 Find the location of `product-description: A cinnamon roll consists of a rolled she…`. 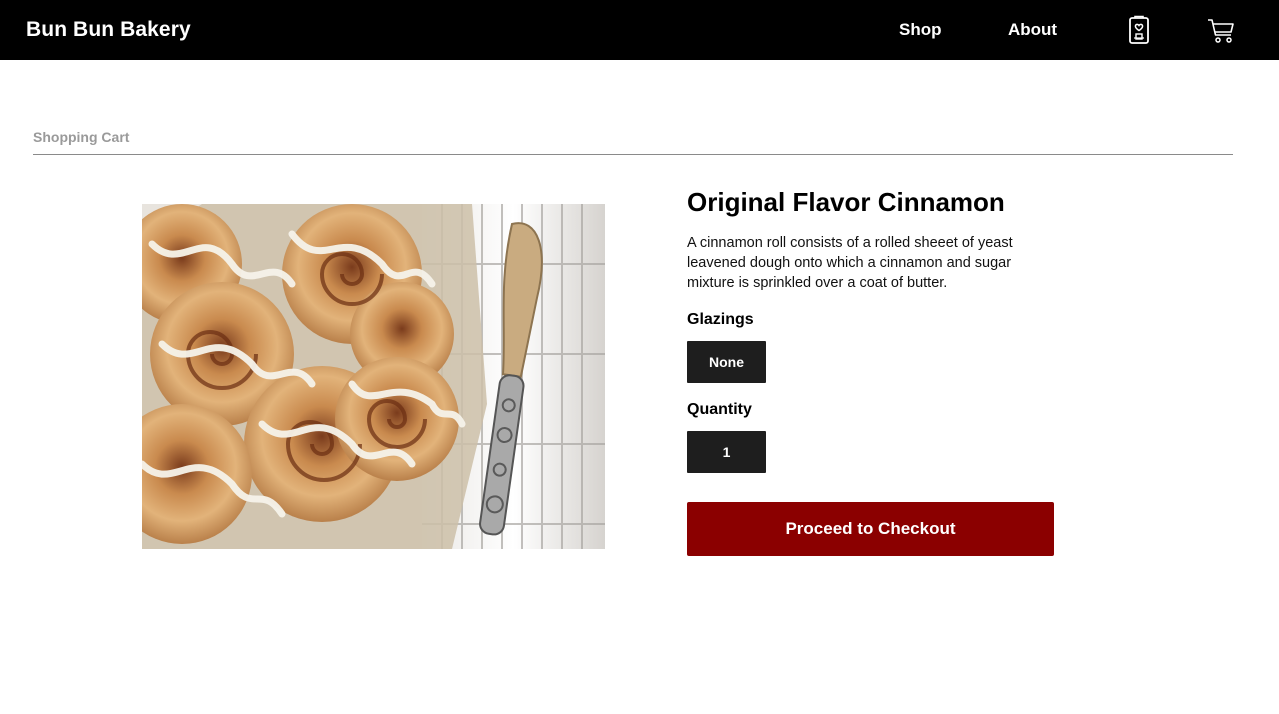

product-description: A cinnamon roll consists of a rolled she… is located at coordinates (850, 263).